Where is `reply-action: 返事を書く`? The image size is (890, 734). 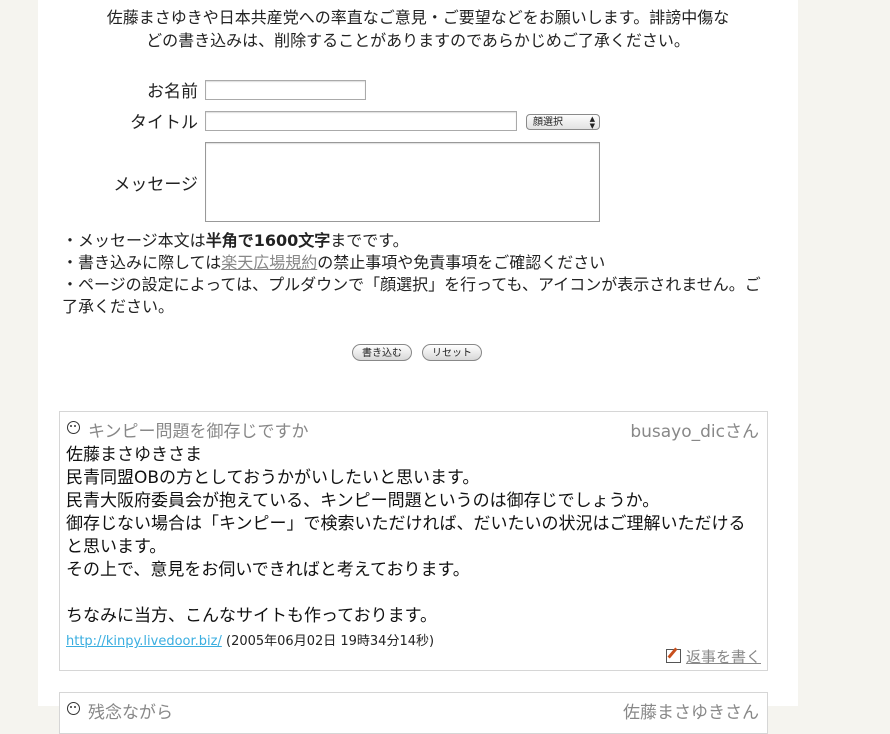 reply-action: 返事を書く is located at coordinates (713, 656).